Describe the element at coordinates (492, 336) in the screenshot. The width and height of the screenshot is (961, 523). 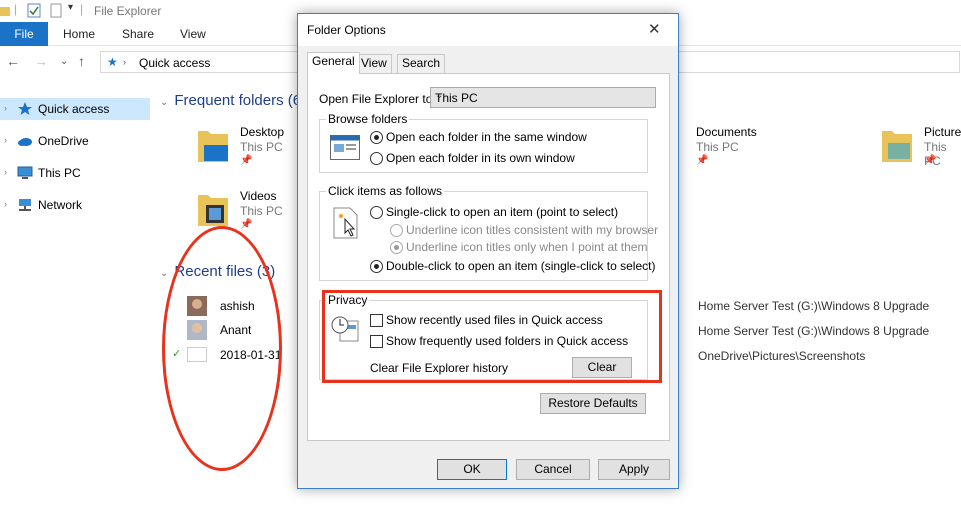
I see `annotation-highlight-box` at that location.